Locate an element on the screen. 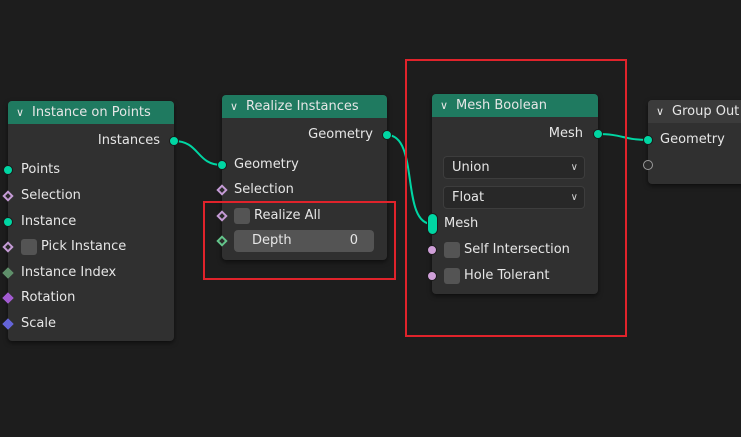  node-title: Realize Instances is located at coordinates (302, 106).